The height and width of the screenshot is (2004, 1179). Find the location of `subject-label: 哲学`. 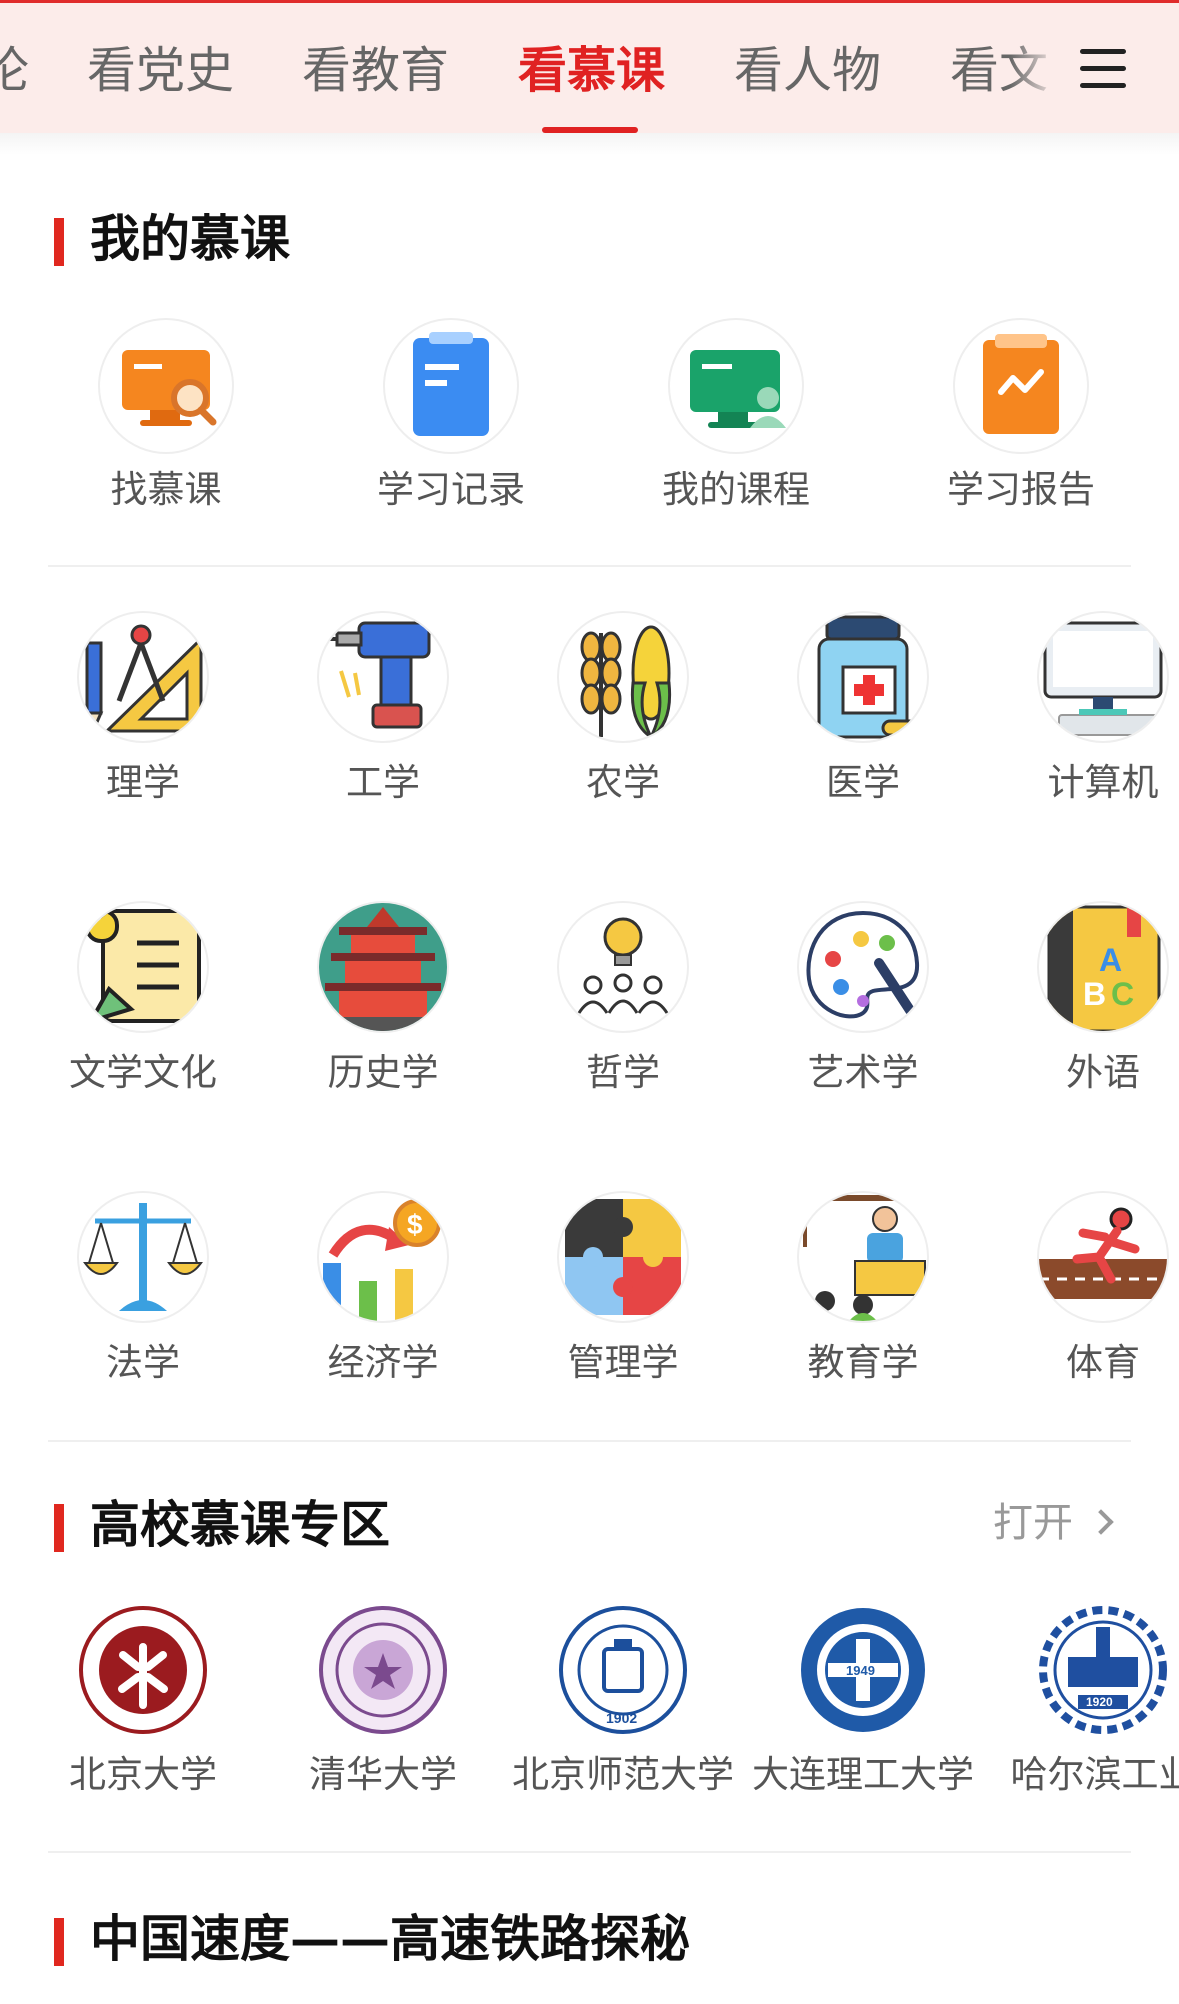

subject-label: 哲学 is located at coordinates (623, 1072).